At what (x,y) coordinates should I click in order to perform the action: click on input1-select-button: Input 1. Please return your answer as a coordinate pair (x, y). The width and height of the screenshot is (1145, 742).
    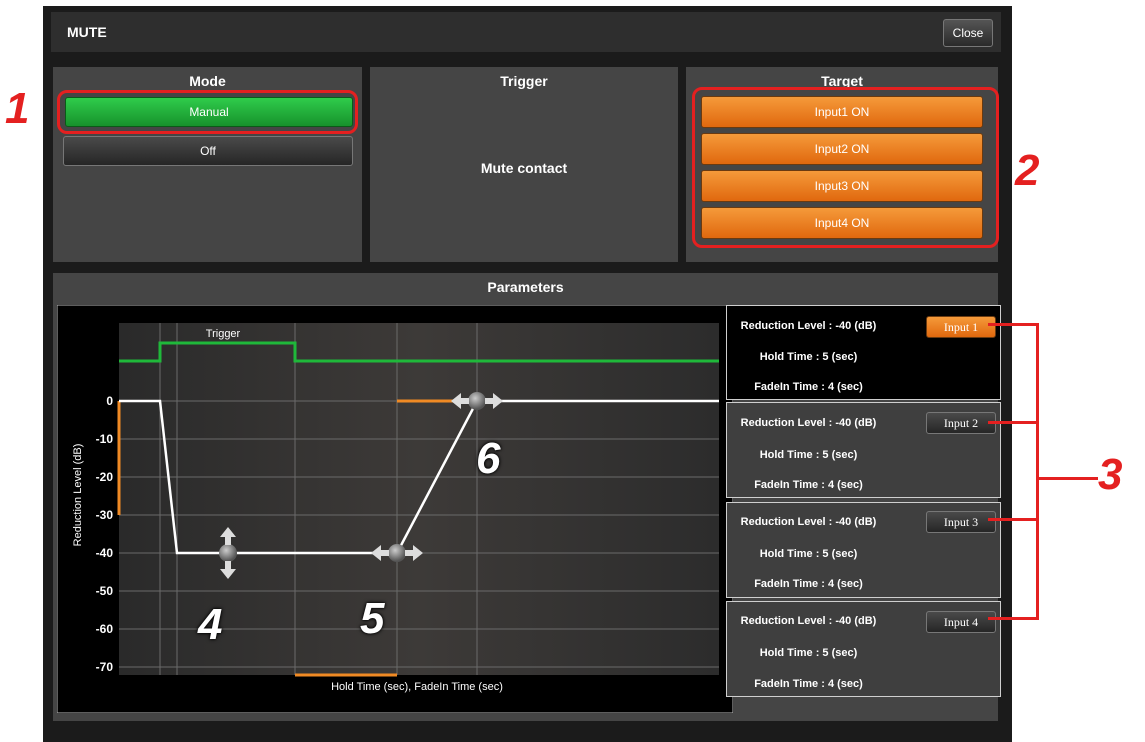
    Looking at the image, I should click on (961, 327).